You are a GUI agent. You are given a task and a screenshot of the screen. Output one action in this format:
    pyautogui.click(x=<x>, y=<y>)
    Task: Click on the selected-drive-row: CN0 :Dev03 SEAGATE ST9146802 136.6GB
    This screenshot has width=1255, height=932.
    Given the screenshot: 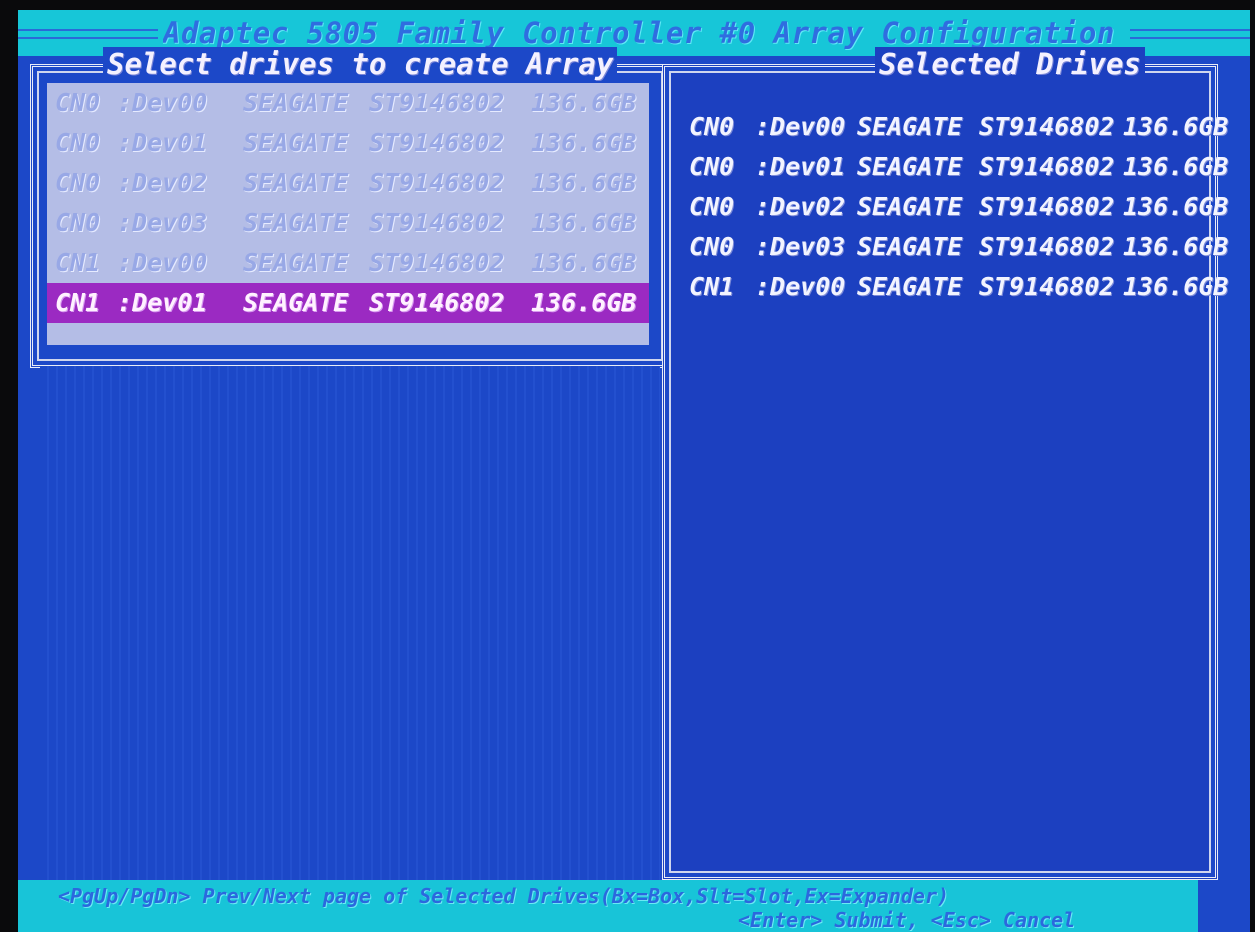 What is the action you would take?
    pyautogui.click(x=958, y=247)
    